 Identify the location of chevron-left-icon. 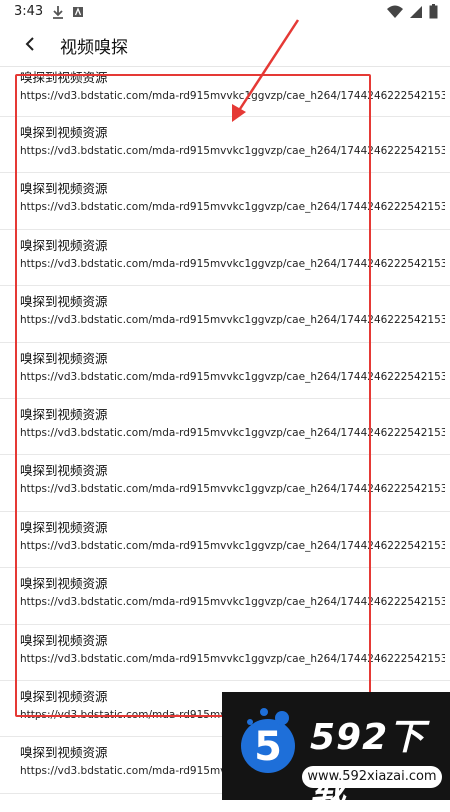
(30, 46).